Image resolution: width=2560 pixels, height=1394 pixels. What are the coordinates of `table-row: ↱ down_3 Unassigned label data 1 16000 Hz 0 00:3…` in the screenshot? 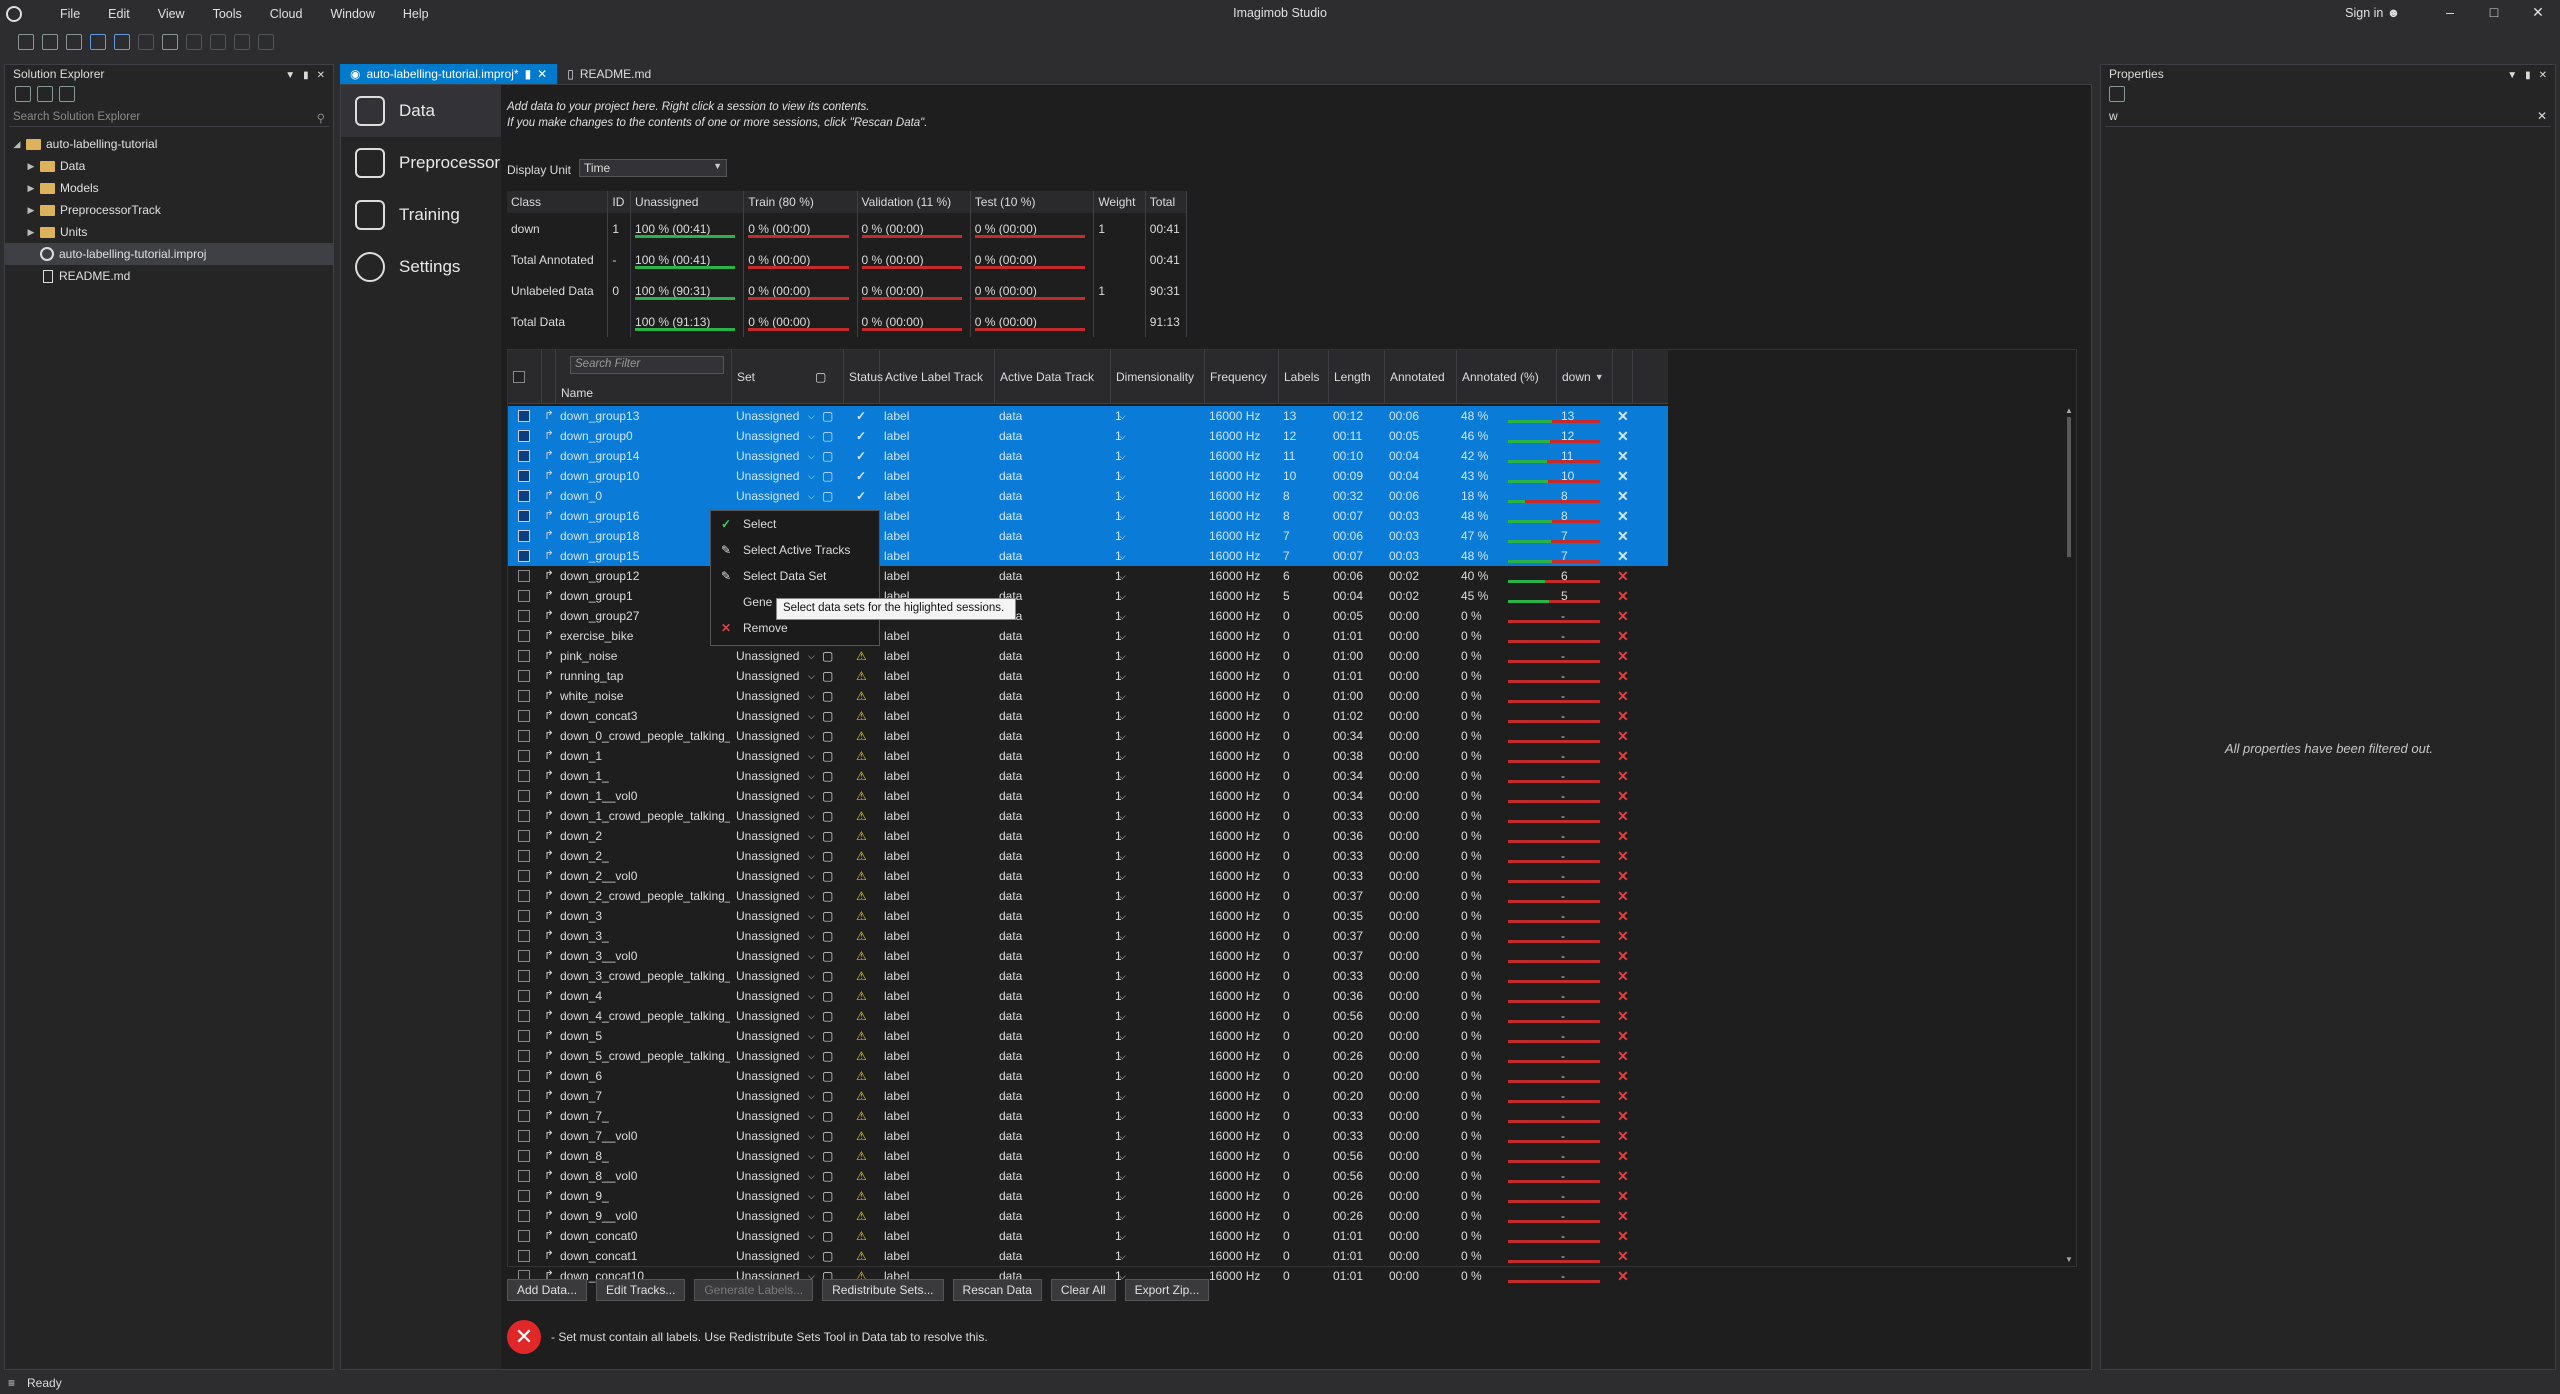 It's located at (1088, 916).